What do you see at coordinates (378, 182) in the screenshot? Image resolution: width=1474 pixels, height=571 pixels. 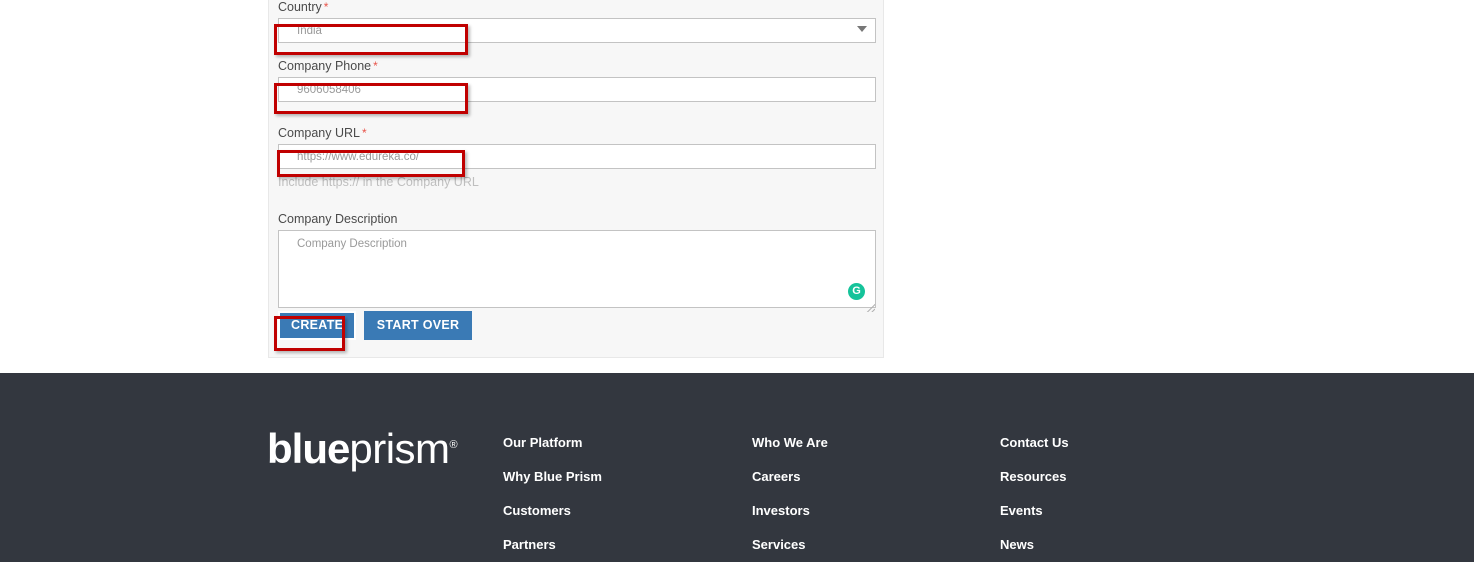 I see `company-url-help-text: Include https:// in the Company URL` at bounding box center [378, 182].